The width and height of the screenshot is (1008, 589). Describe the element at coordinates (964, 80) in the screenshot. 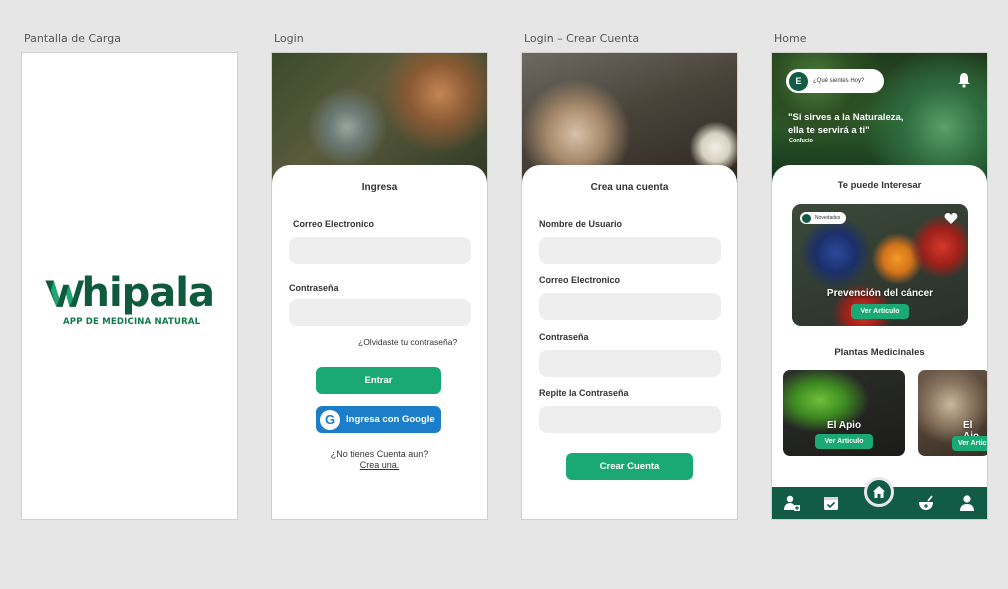

I see `bell-icon` at that location.